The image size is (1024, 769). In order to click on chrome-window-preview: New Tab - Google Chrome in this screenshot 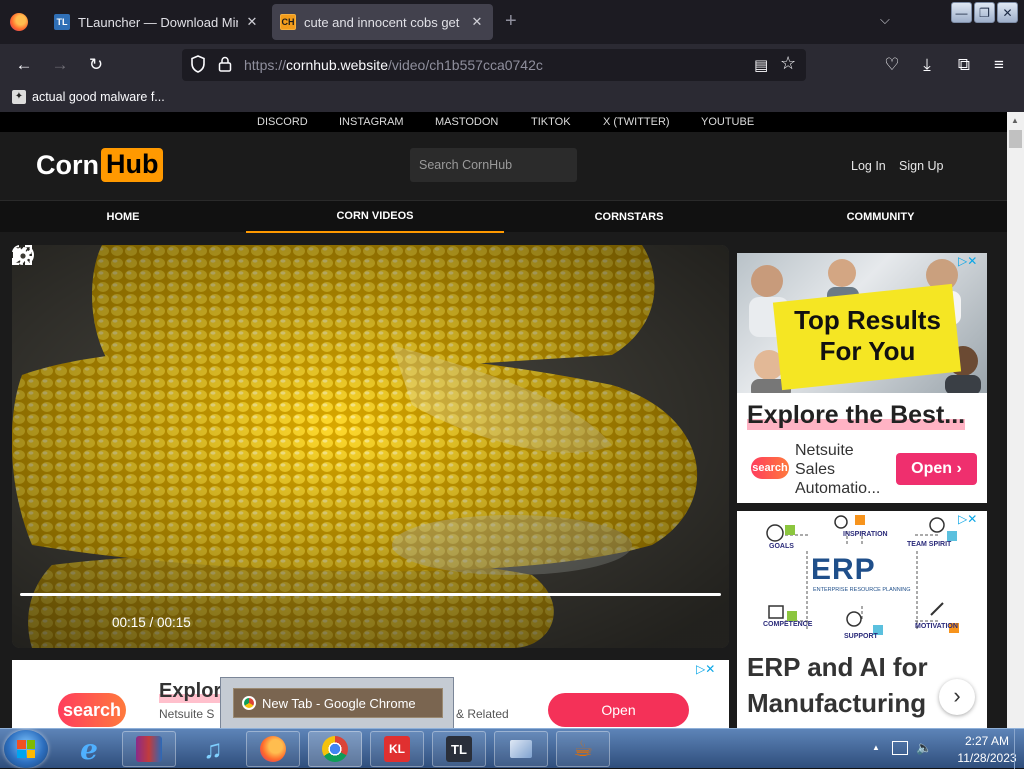, I will do `click(338, 703)`.